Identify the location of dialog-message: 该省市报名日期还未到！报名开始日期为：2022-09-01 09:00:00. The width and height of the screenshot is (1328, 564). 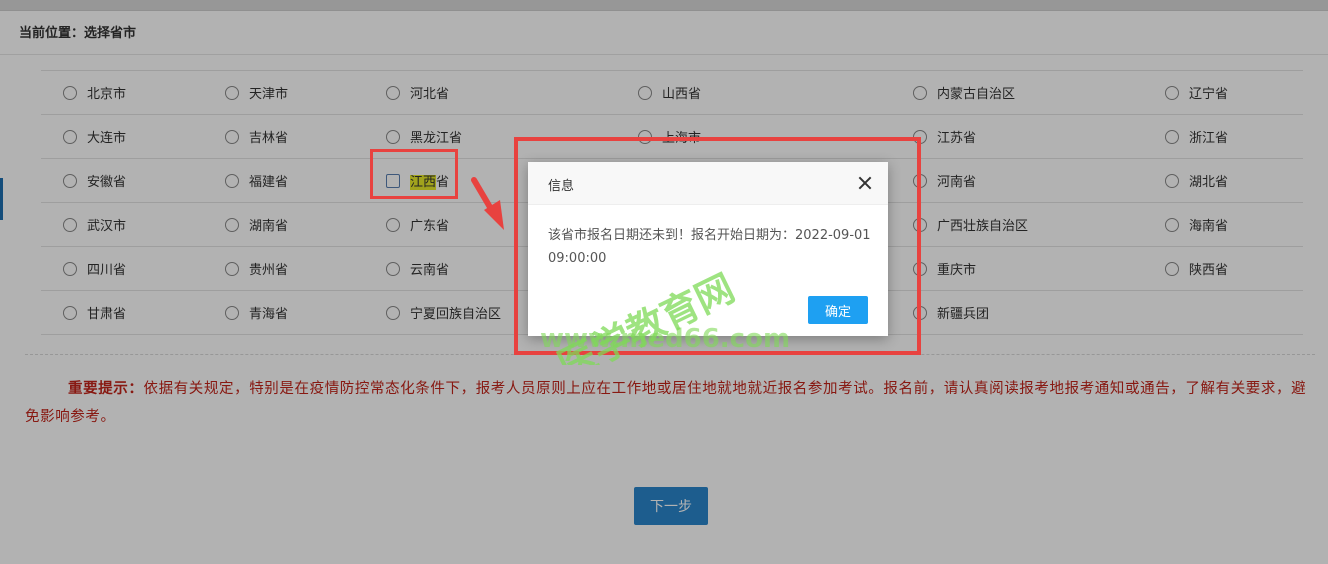
(709, 247).